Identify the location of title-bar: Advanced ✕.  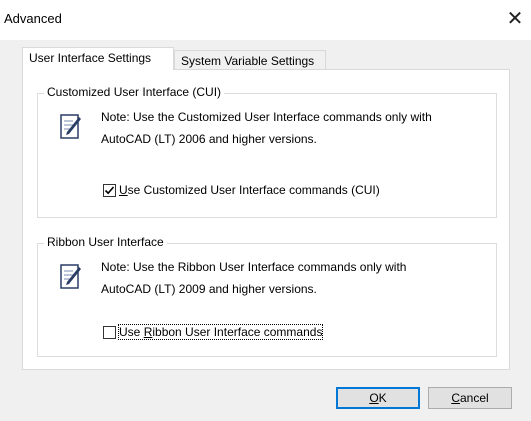
(265, 20).